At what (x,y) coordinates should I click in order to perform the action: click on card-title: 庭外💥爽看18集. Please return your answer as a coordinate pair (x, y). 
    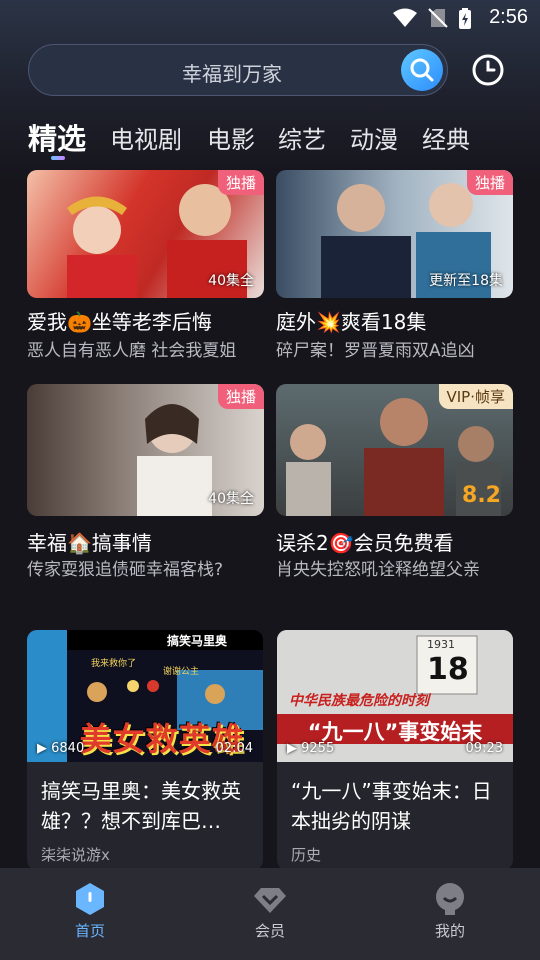
    Looking at the image, I should click on (351, 322).